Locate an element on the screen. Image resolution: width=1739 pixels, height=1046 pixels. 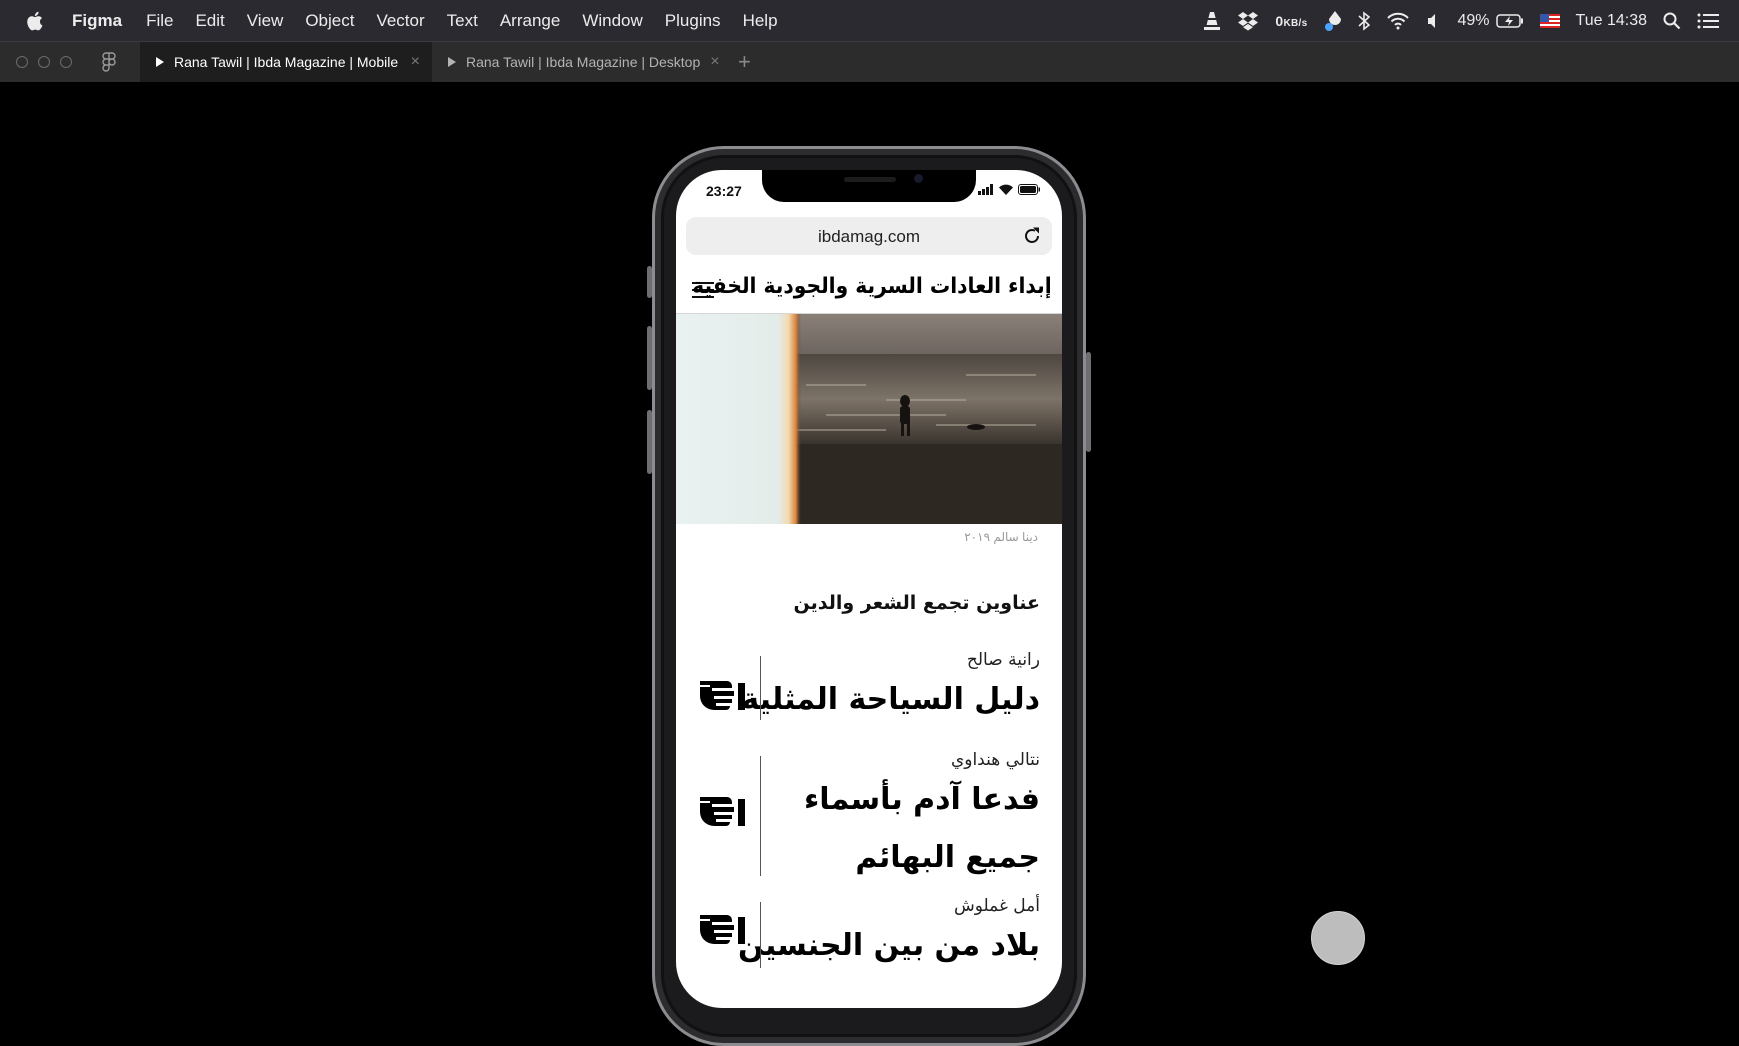
menu-window: Window is located at coordinates (612, 21).